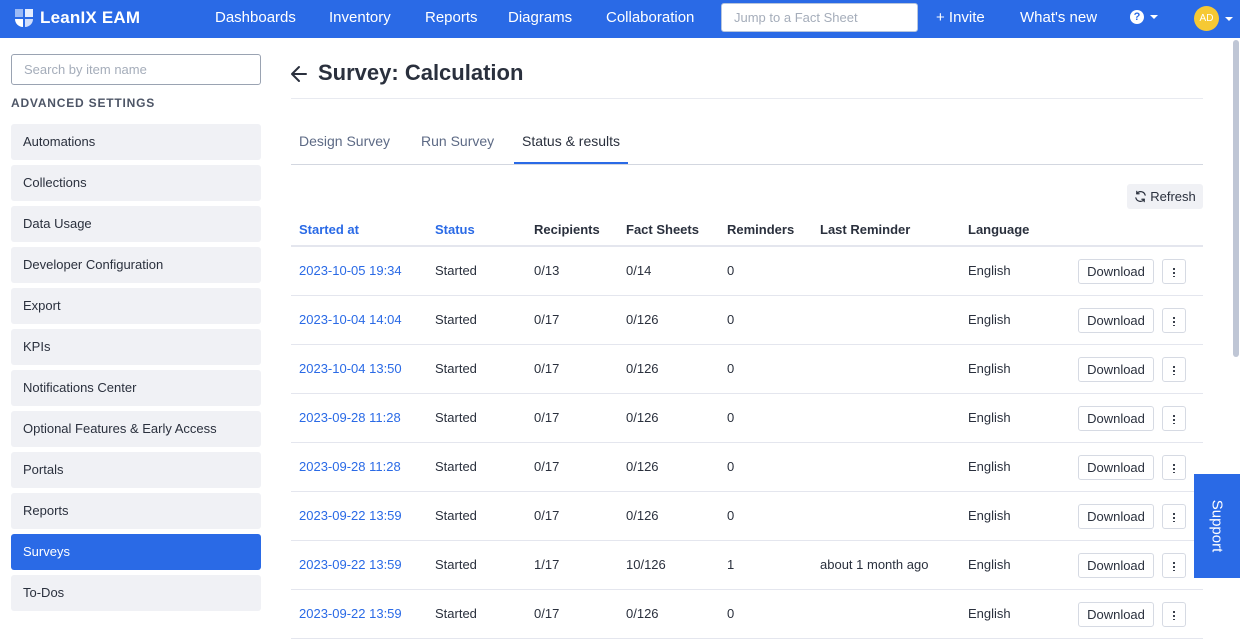 The height and width of the screenshot is (639, 1240). What do you see at coordinates (136, 470) in the screenshot?
I see `sidebar-item-portals: Portals` at bounding box center [136, 470].